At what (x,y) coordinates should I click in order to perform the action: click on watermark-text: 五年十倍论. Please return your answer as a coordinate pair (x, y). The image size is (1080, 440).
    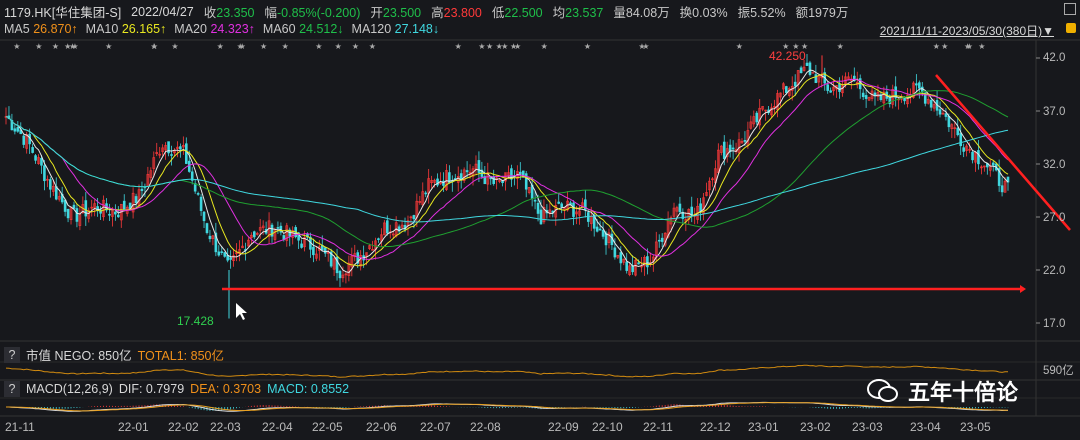
    Looking at the image, I should click on (963, 392).